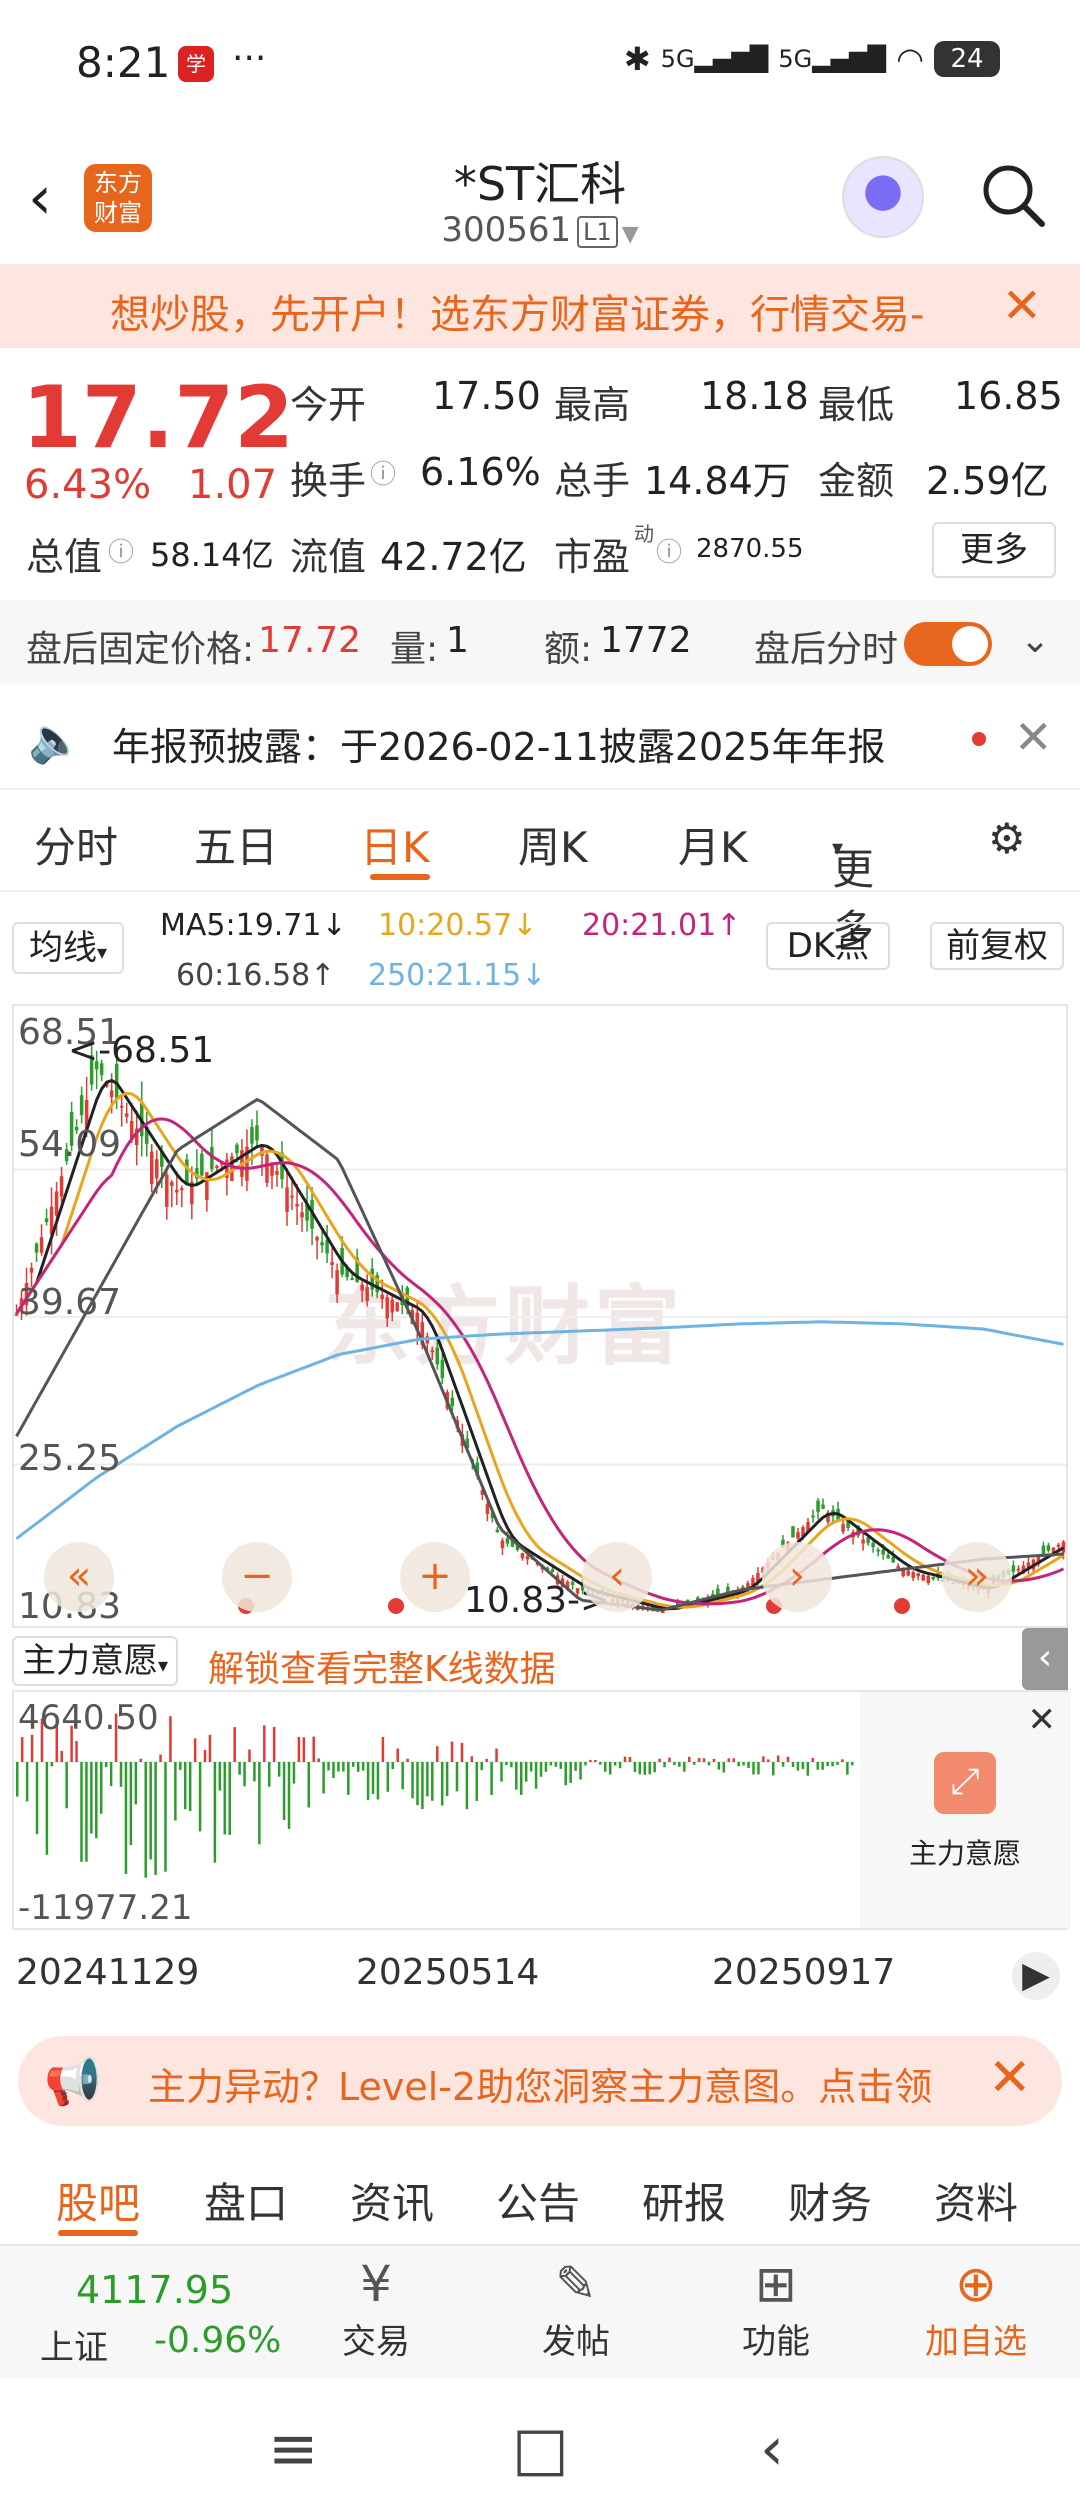 This screenshot has width=1080, height=2520. What do you see at coordinates (141, 1050) in the screenshot?
I see `max-price-annotation: <-68.51` at bounding box center [141, 1050].